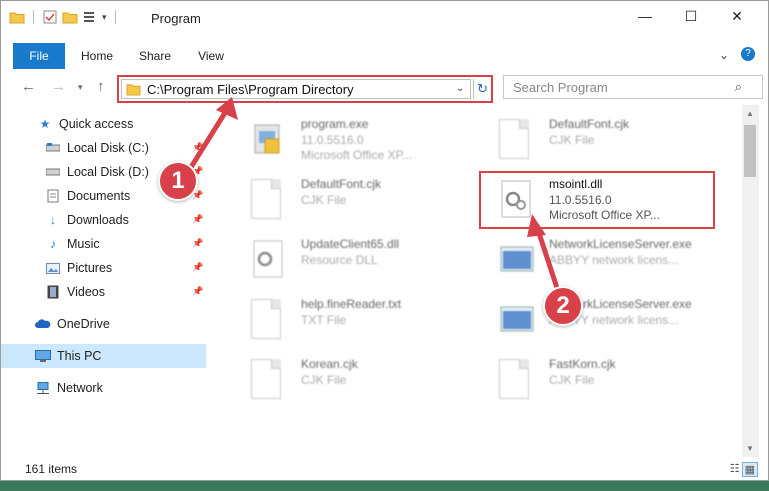 This screenshot has width=769, height=491. I want to click on search-box: Search Program ⌕, so click(633, 87).